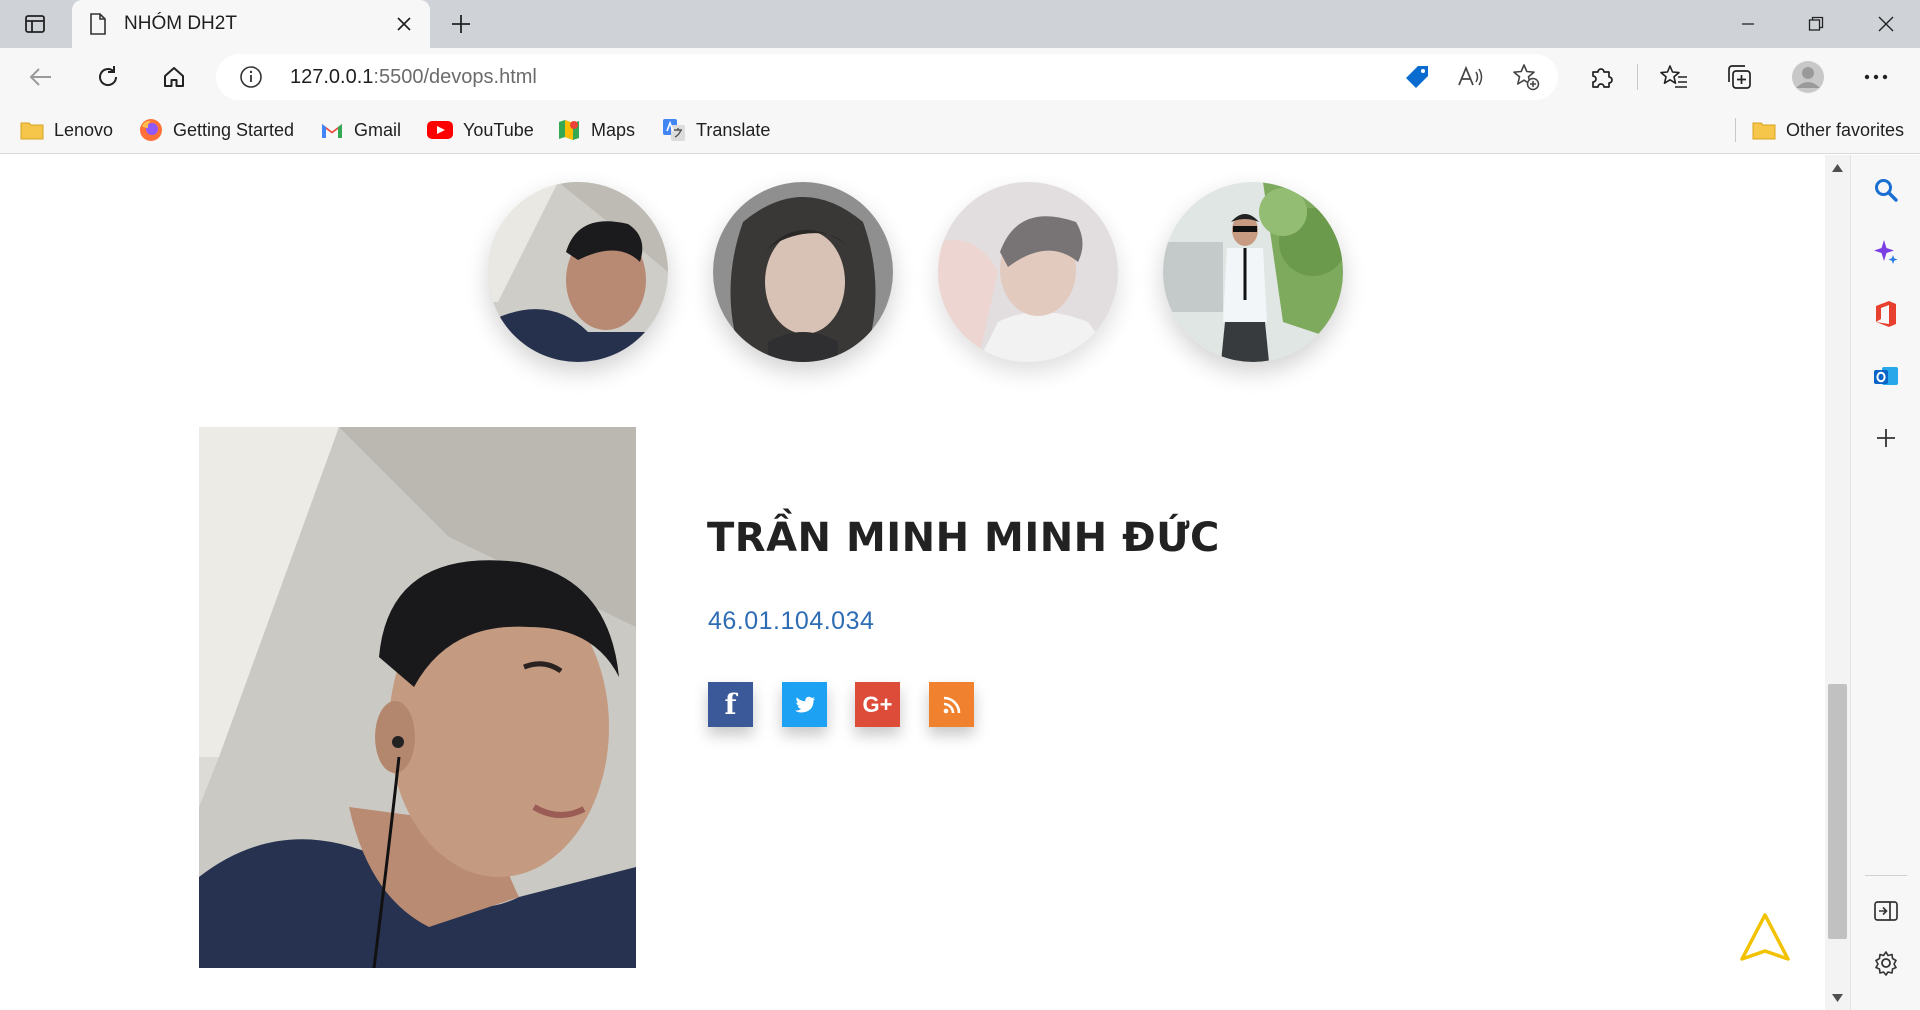 The width and height of the screenshot is (1920, 1010). What do you see at coordinates (1735, 130) in the screenshot?
I see `favorites-separator` at bounding box center [1735, 130].